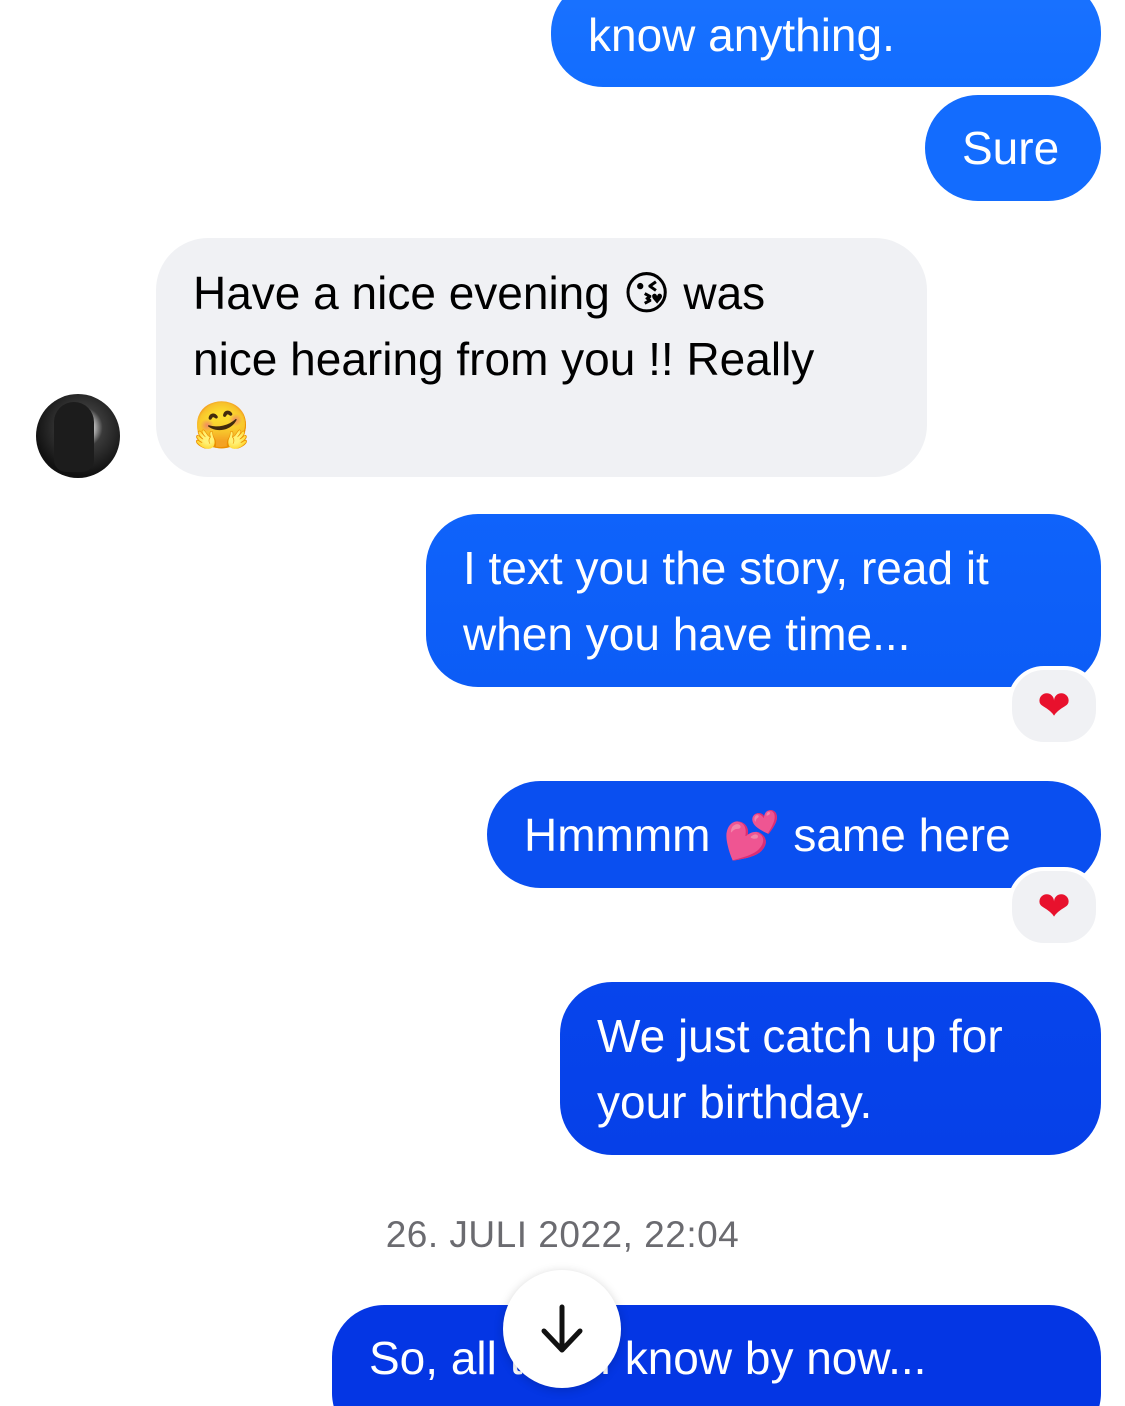 This screenshot has height=1406, width=1125. I want to click on arrow-down-icon, so click(562, 1328).